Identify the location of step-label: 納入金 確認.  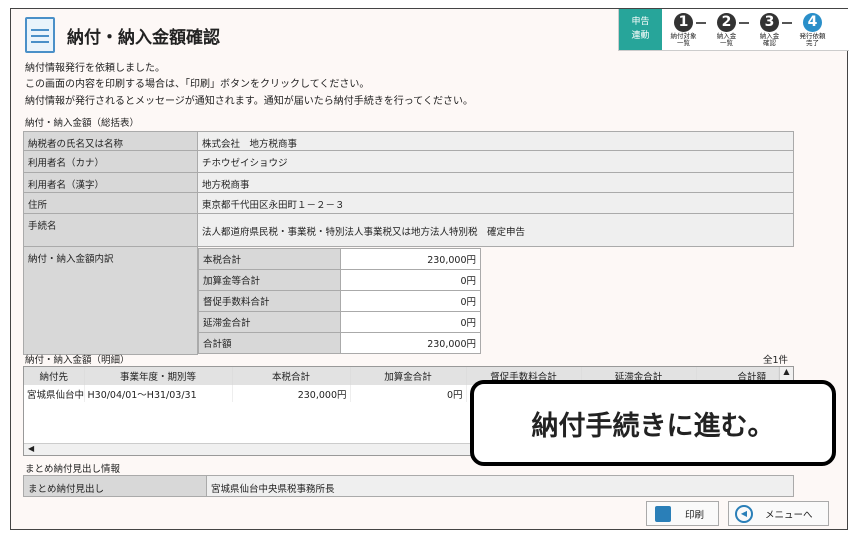
(769, 39).